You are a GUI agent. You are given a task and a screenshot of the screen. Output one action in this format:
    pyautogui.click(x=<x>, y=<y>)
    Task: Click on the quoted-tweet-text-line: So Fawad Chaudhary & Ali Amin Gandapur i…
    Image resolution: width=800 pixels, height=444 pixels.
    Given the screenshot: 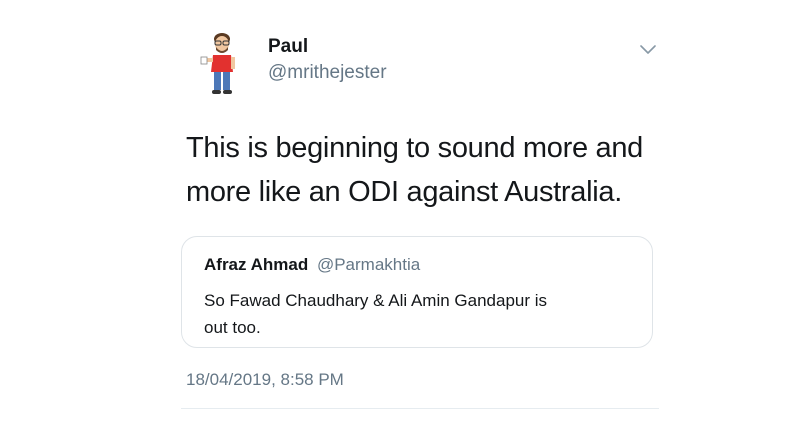 What is the action you would take?
    pyautogui.click(x=376, y=300)
    